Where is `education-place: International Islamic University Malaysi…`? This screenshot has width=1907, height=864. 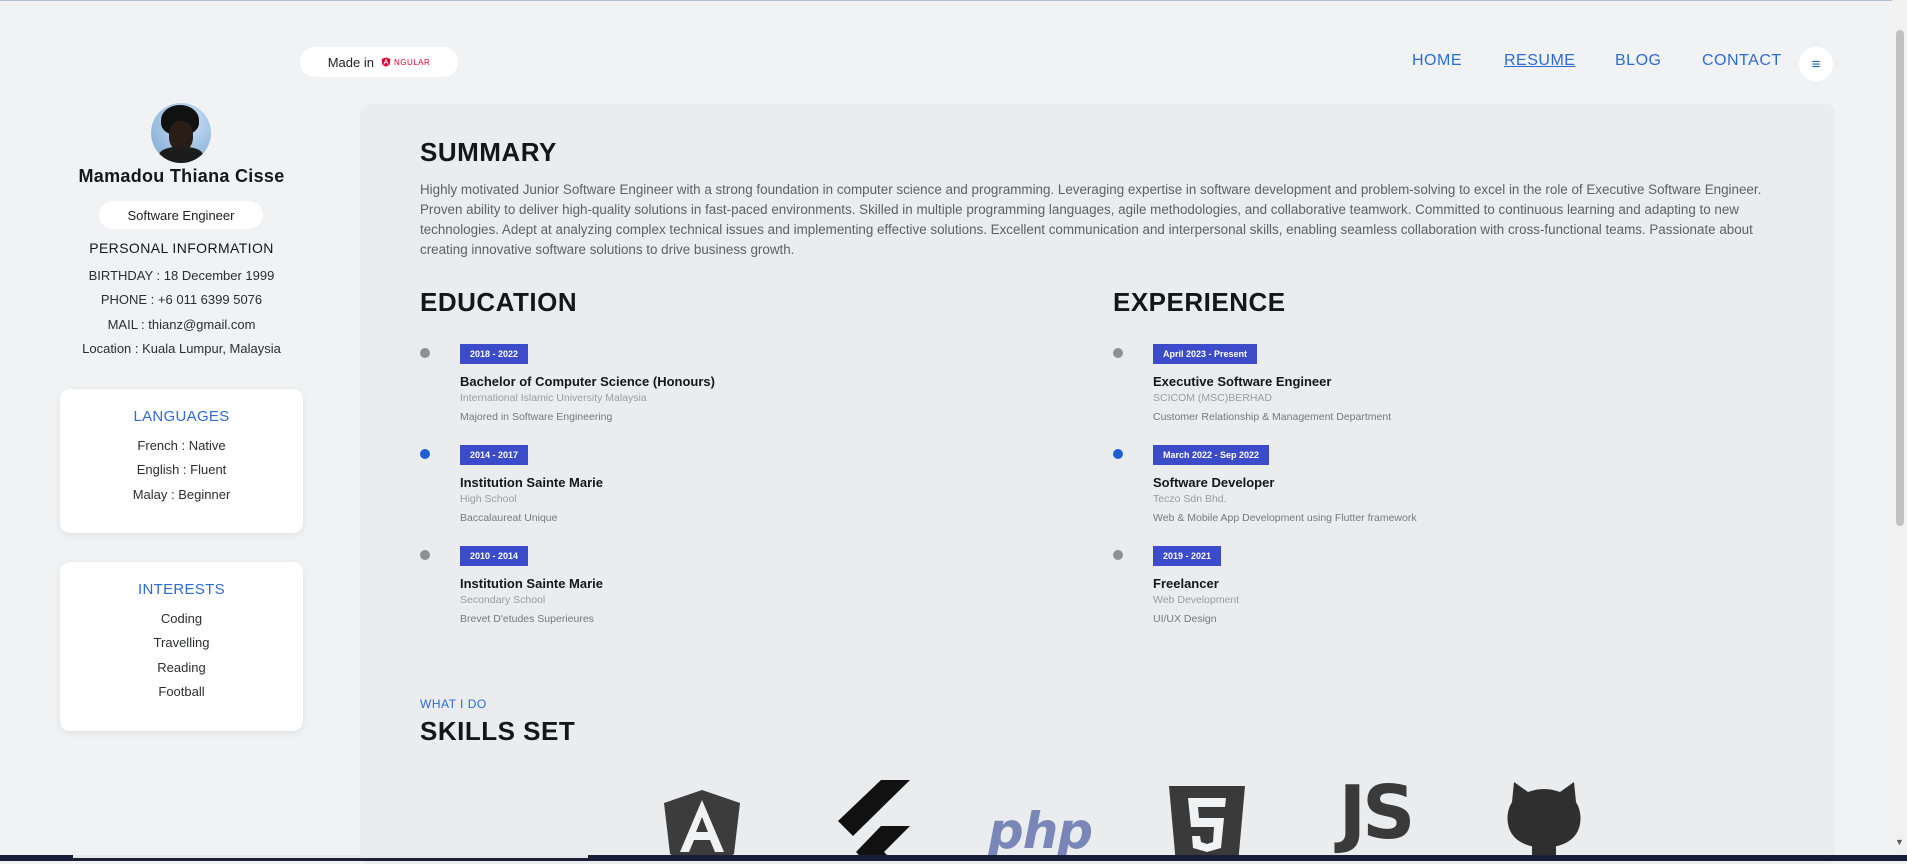 education-place: International Islamic University Malaysi… is located at coordinates (553, 398).